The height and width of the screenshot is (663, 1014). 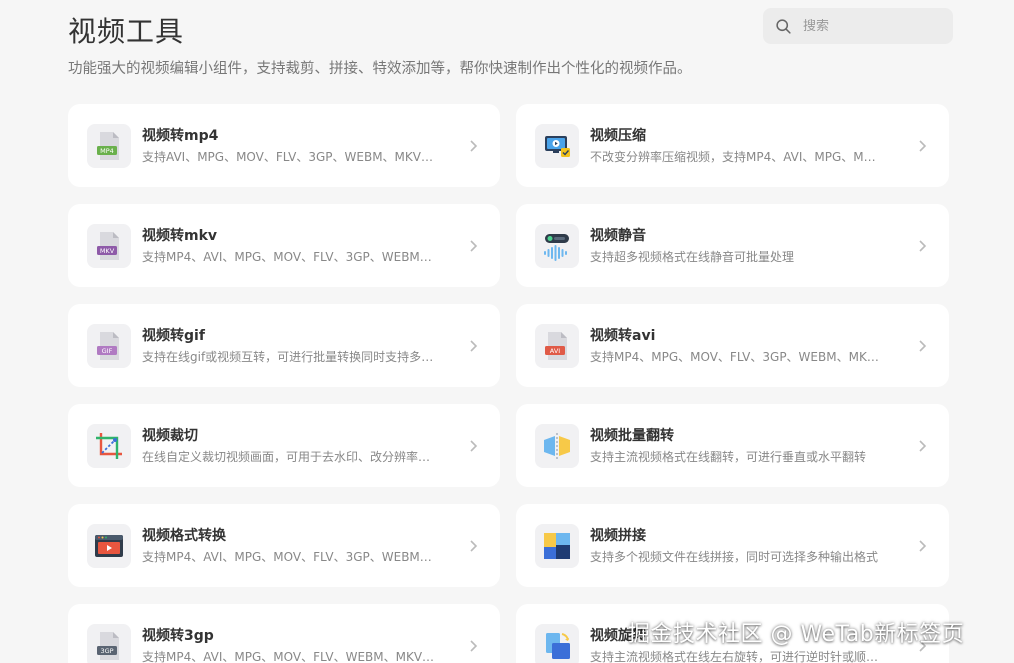 I want to click on search-icon, so click(x=783, y=26).